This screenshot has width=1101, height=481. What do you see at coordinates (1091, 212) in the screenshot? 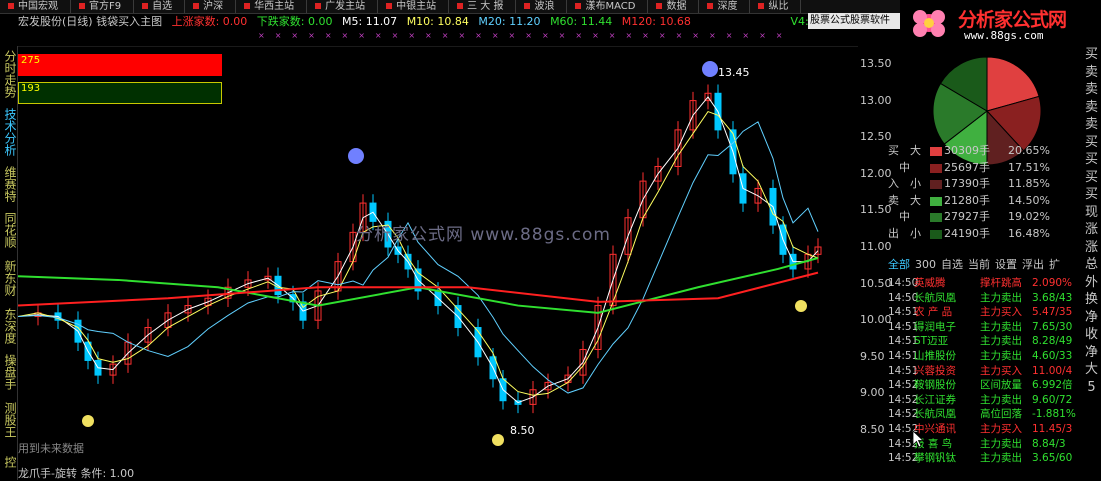
I see `right-label: 现` at bounding box center [1091, 212].